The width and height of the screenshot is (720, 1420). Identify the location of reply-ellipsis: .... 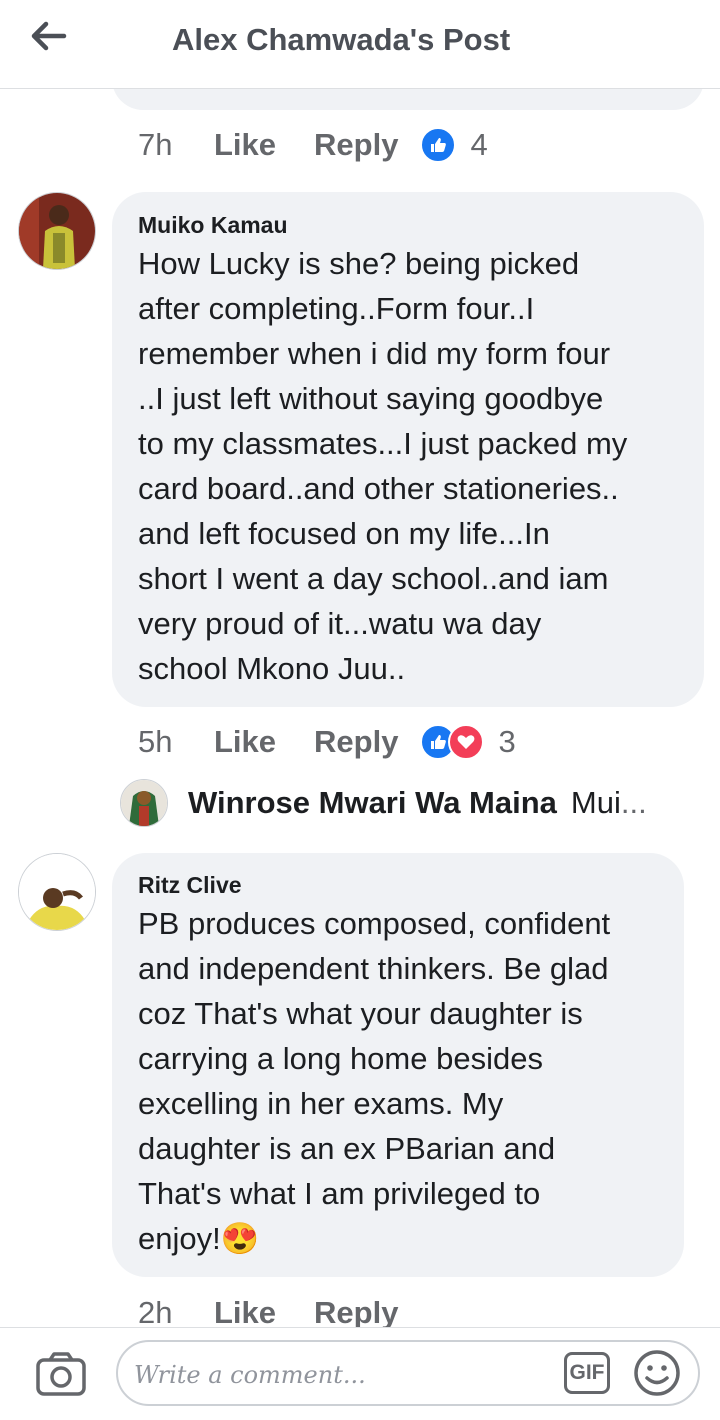
(633, 802).